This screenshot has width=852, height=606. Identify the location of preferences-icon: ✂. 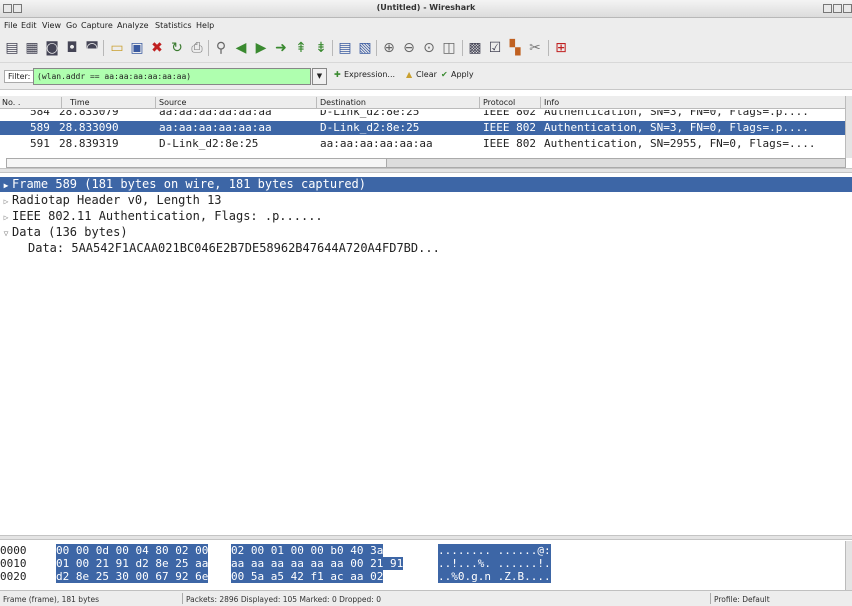
(535, 48).